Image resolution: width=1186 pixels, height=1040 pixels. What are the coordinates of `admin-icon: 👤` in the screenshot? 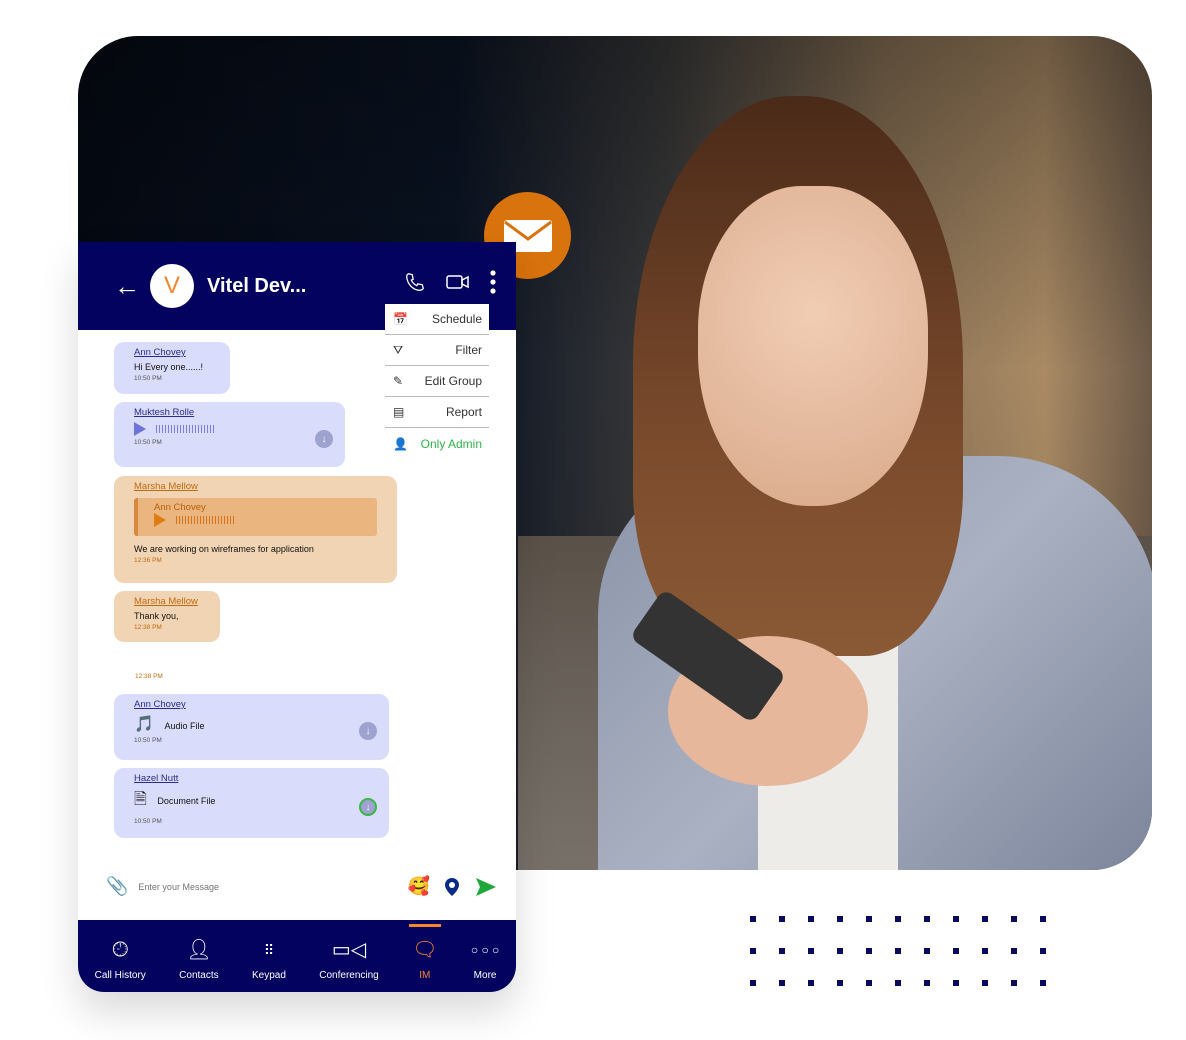 It's located at (400, 443).